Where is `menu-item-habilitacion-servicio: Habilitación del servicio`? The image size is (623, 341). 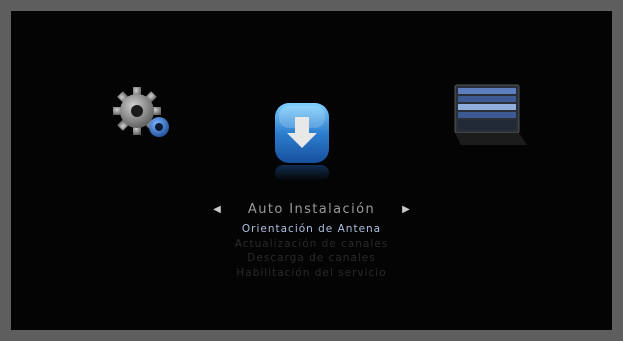 menu-item-habilitacion-servicio: Habilitación del servicio is located at coordinates (311, 273).